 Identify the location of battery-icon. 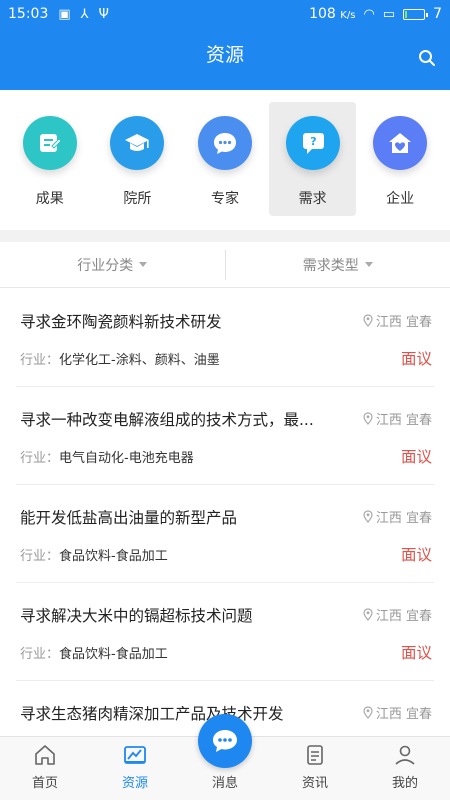
(416, 14).